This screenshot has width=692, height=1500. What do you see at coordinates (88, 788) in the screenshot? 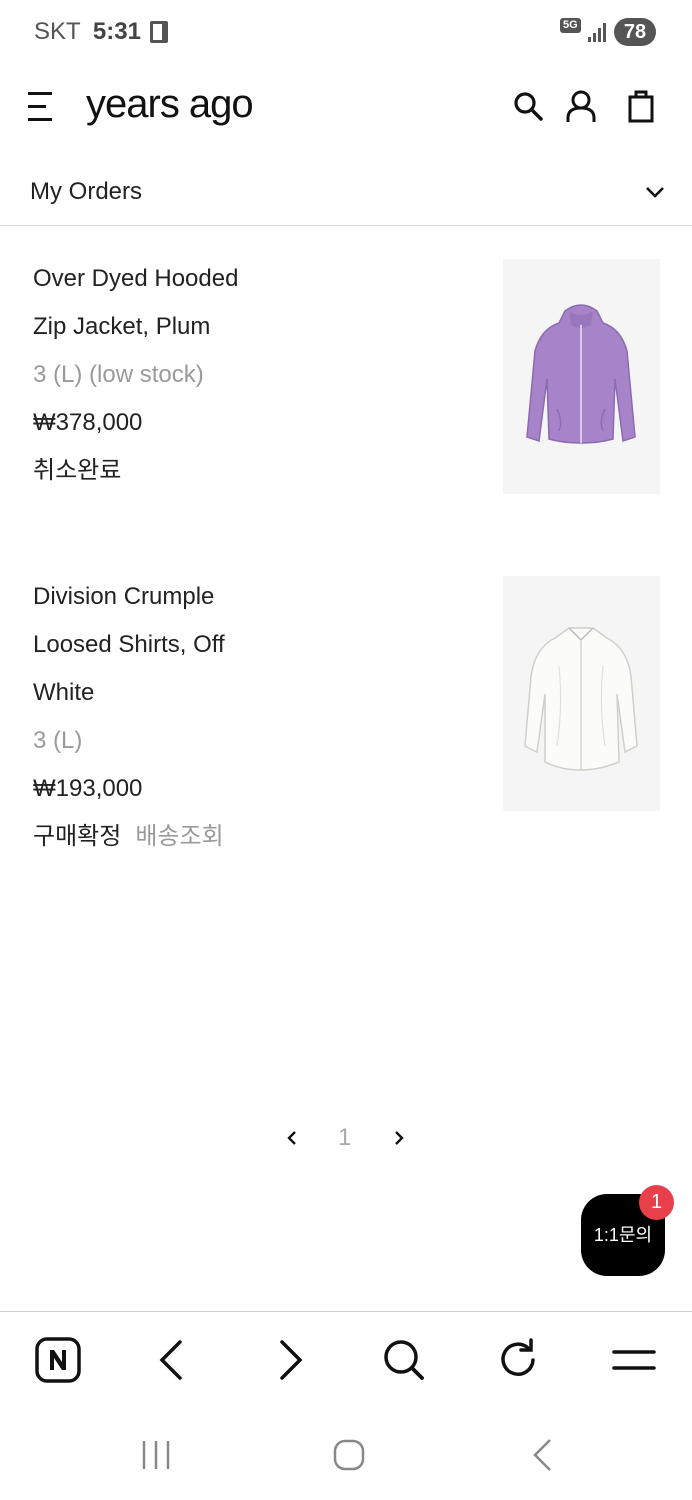
I see `product-price: ₩193,000` at bounding box center [88, 788].